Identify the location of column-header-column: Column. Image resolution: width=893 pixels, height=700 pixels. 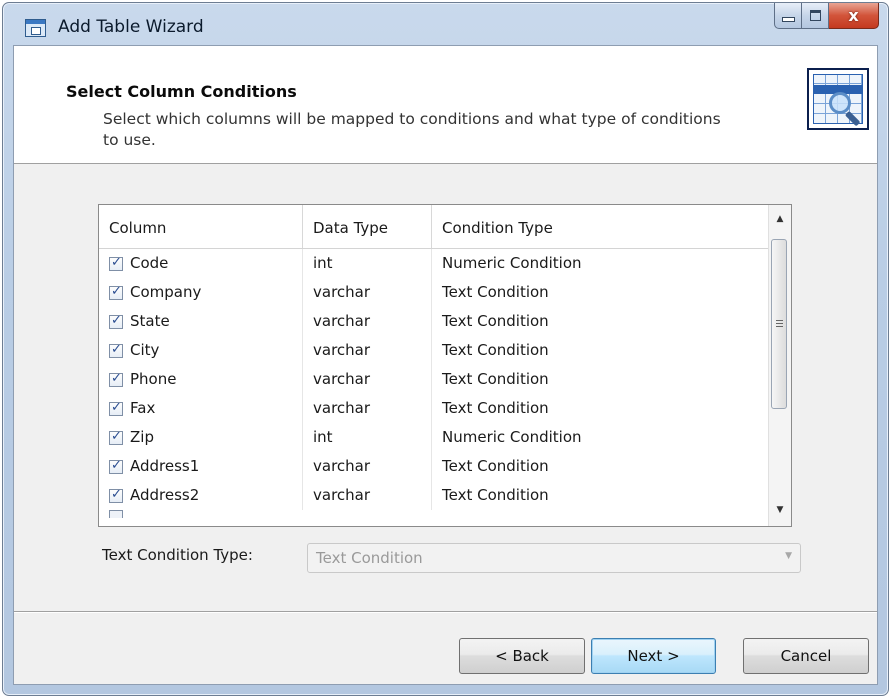
(201, 226).